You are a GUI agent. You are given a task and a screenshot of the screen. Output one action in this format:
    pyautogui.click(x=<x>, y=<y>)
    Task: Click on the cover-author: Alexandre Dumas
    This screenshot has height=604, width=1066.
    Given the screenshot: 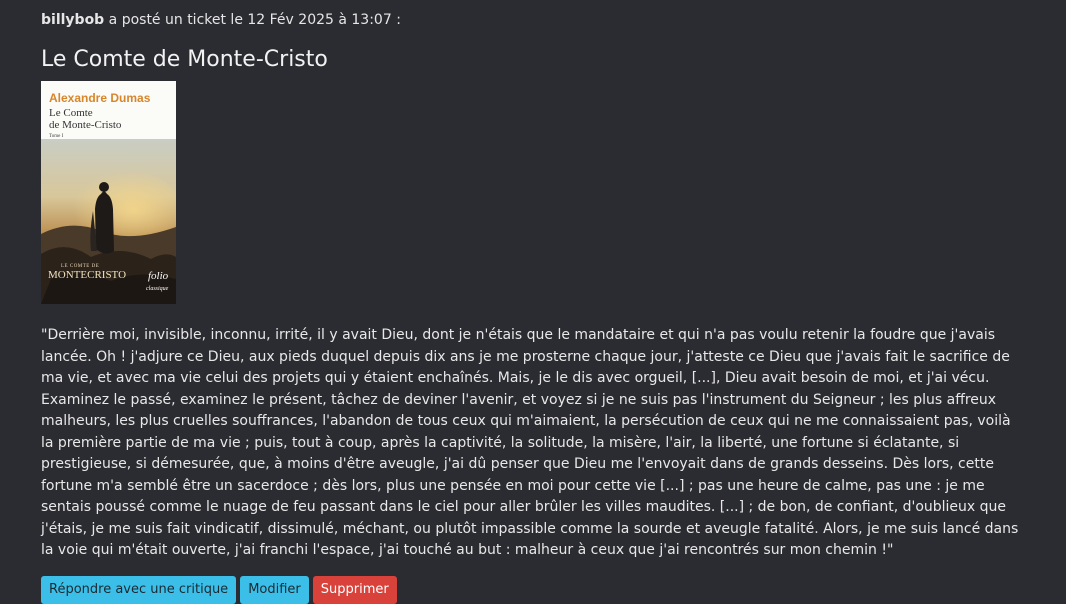 What is the action you would take?
    pyautogui.click(x=100, y=98)
    